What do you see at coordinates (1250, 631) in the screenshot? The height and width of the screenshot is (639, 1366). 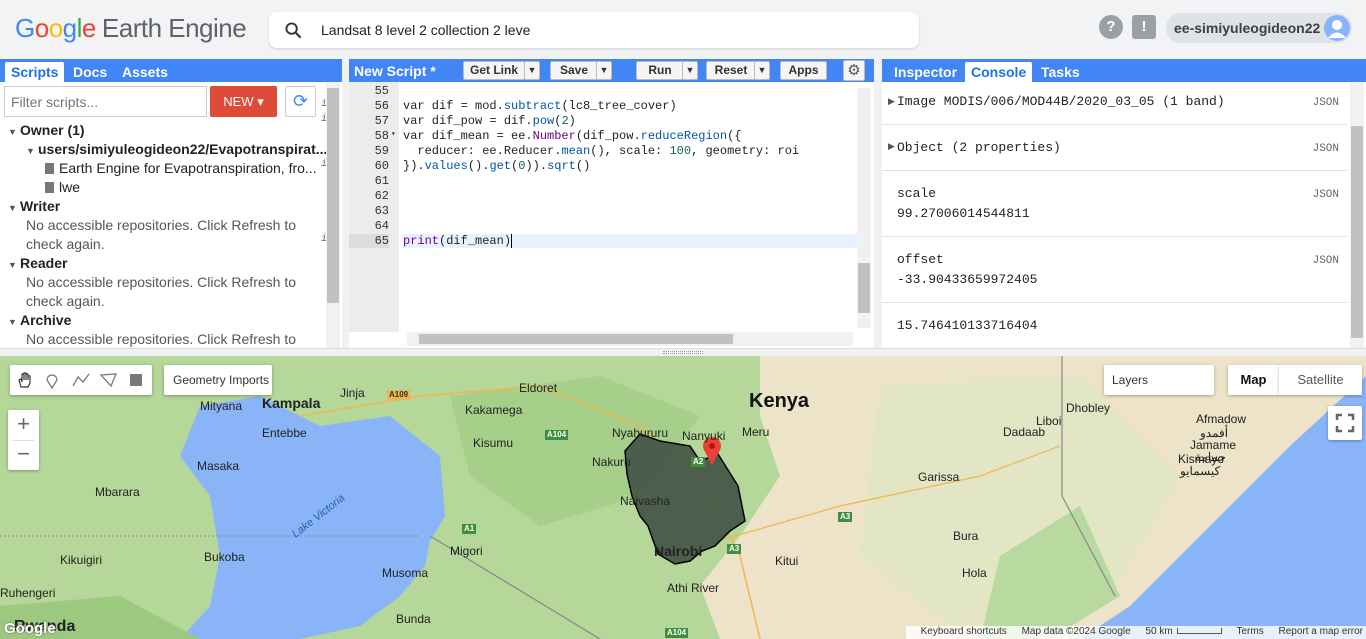 I see `terms-link: Terms` at bounding box center [1250, 631].